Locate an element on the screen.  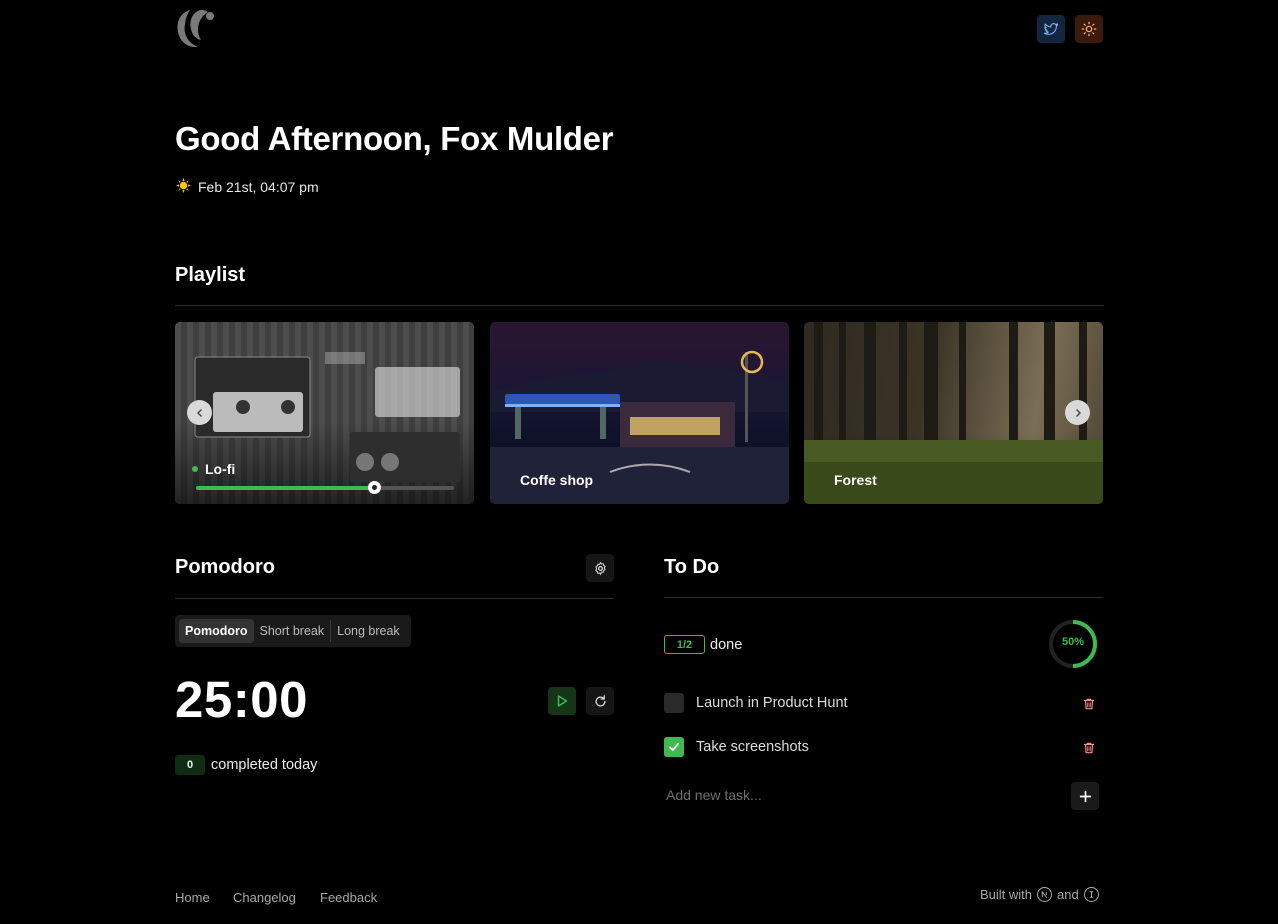
theme-toggle-button is located at coordinates (1089, 29).